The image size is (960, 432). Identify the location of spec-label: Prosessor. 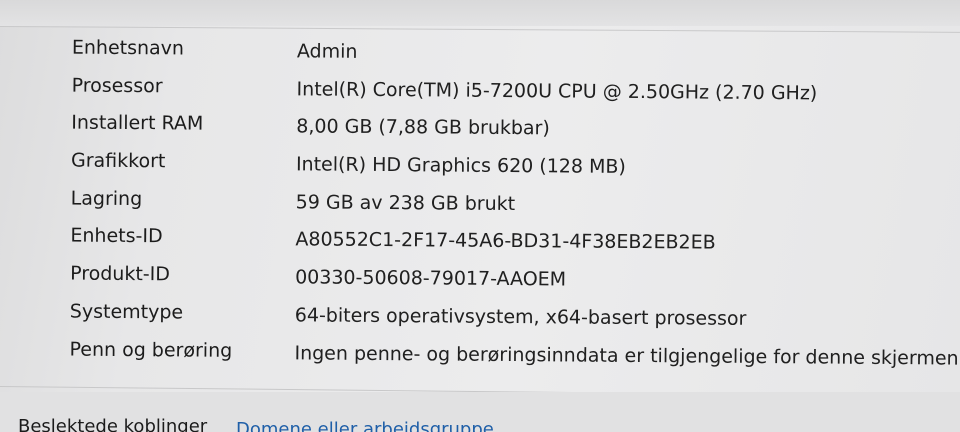
(117, 85).